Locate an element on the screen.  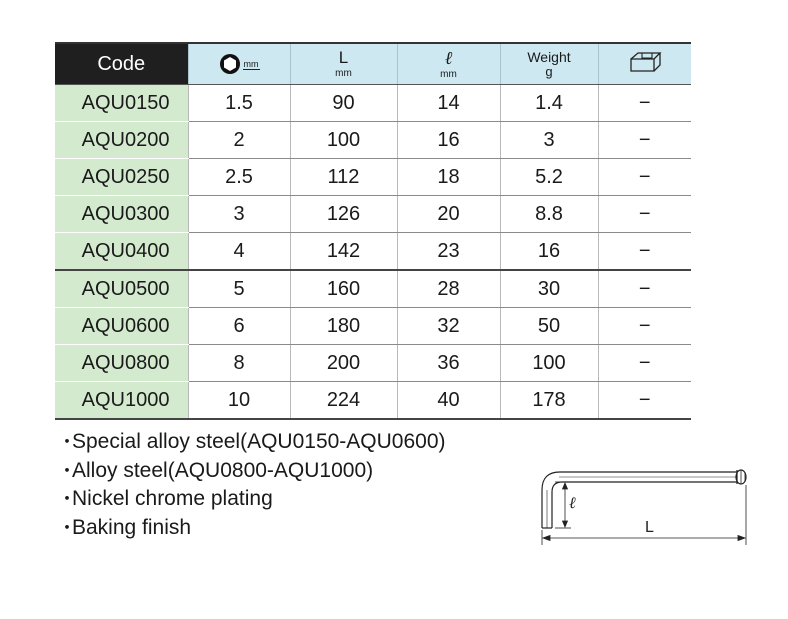
length-cell: 126 is located at coordinates (343, 214).